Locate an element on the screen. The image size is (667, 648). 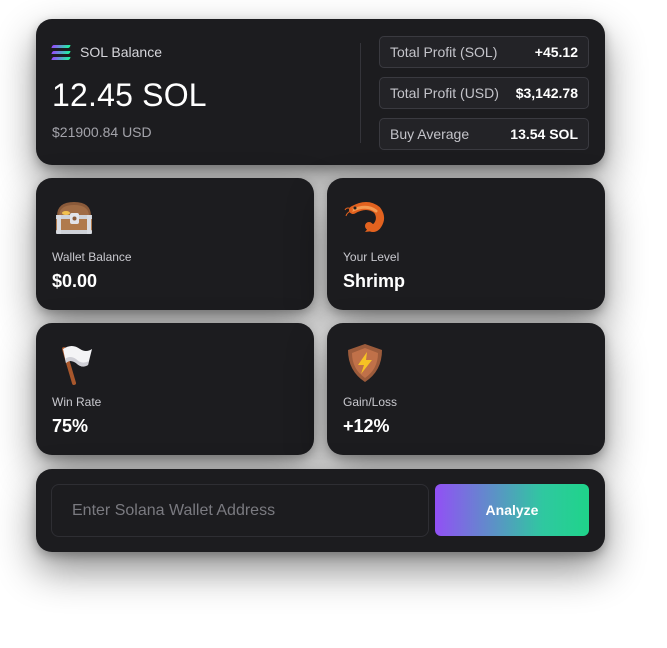
wallet-search-card: Analyze is located at coordinates (320, 510).